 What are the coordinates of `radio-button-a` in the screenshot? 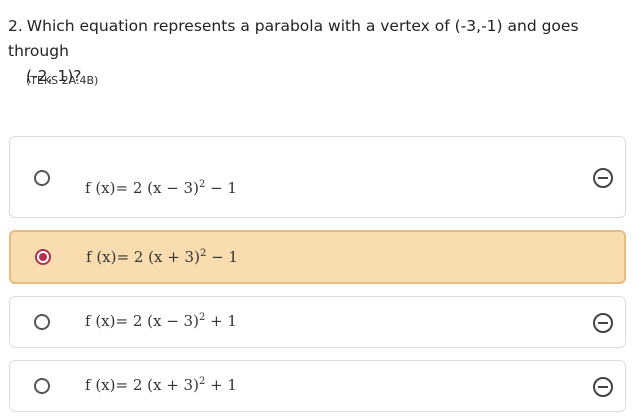 It's located at (42, 178).